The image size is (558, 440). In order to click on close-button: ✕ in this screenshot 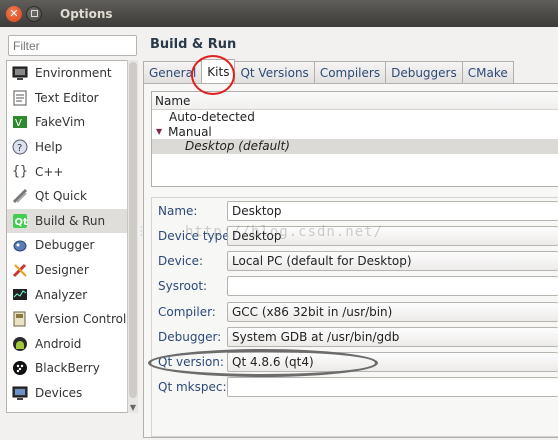, I will do `click(14, 13)`.